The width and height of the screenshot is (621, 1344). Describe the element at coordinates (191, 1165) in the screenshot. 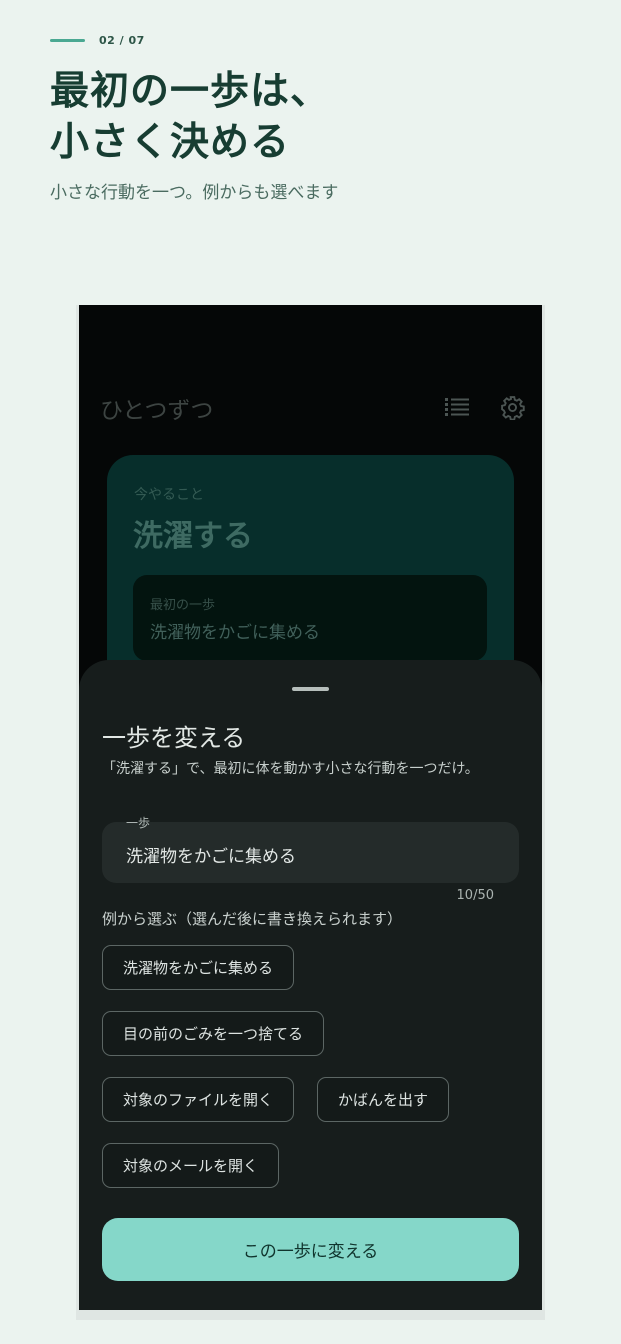

I see `example-chip: 対象のメールを開く` at that location.